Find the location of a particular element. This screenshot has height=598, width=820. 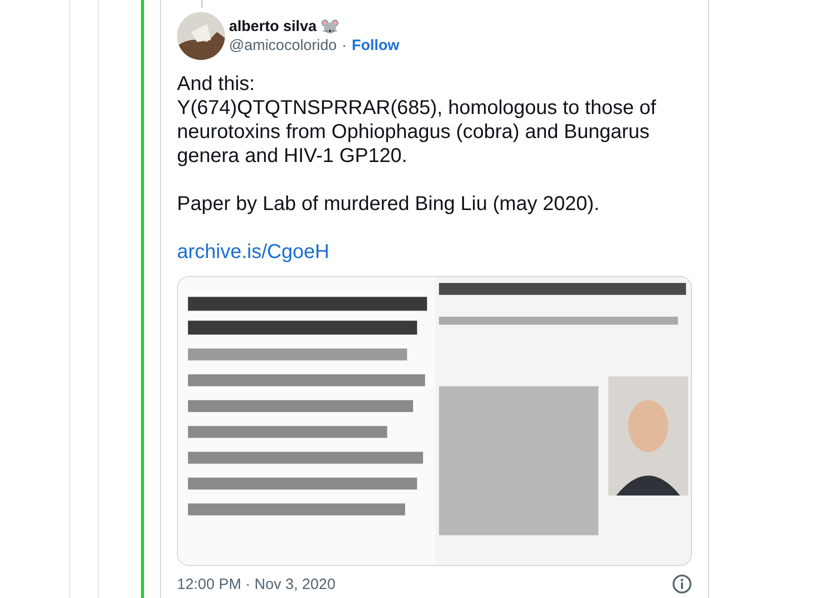

avatar is located at coordinates (201, 36).